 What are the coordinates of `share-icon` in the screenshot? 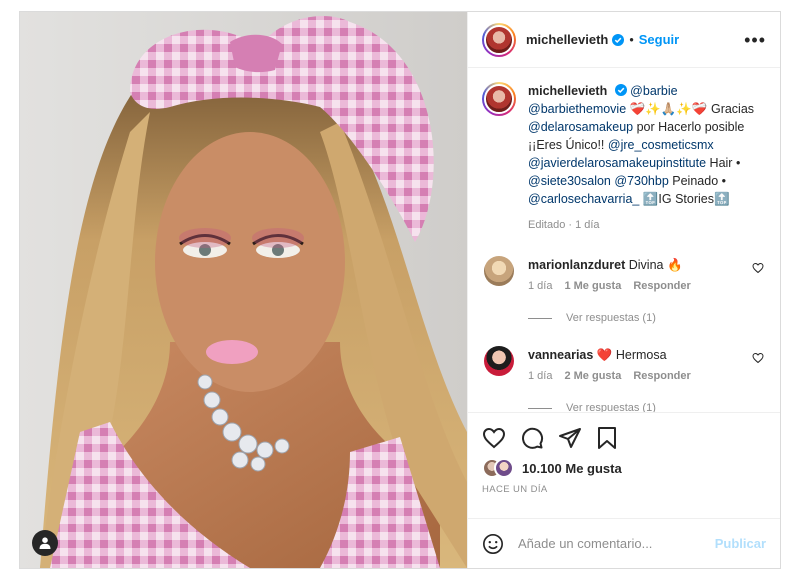 It's located at (570, 438).